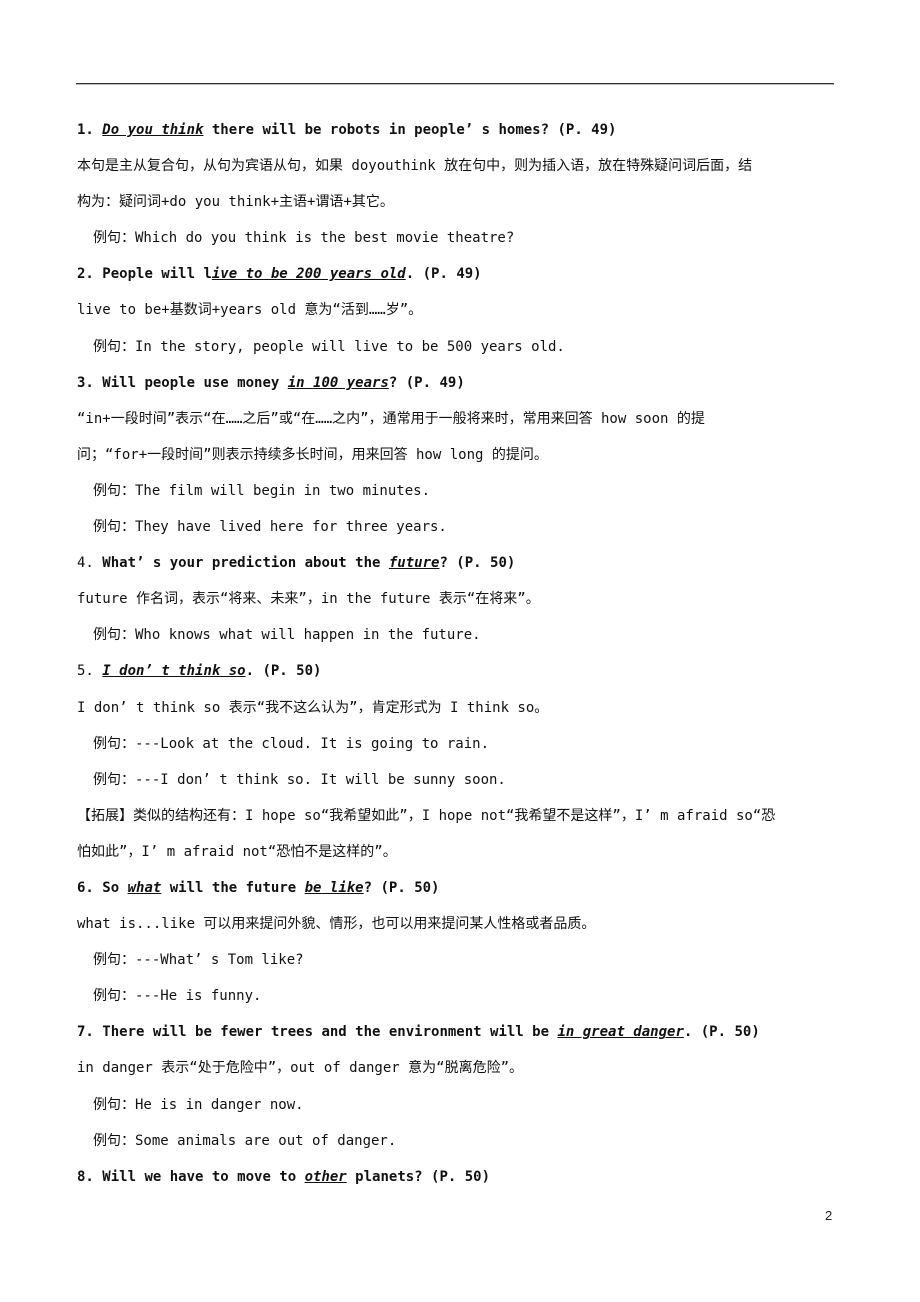 The image size is (920, 1302). I want to click on item-number: 8., so click(90, 1176).